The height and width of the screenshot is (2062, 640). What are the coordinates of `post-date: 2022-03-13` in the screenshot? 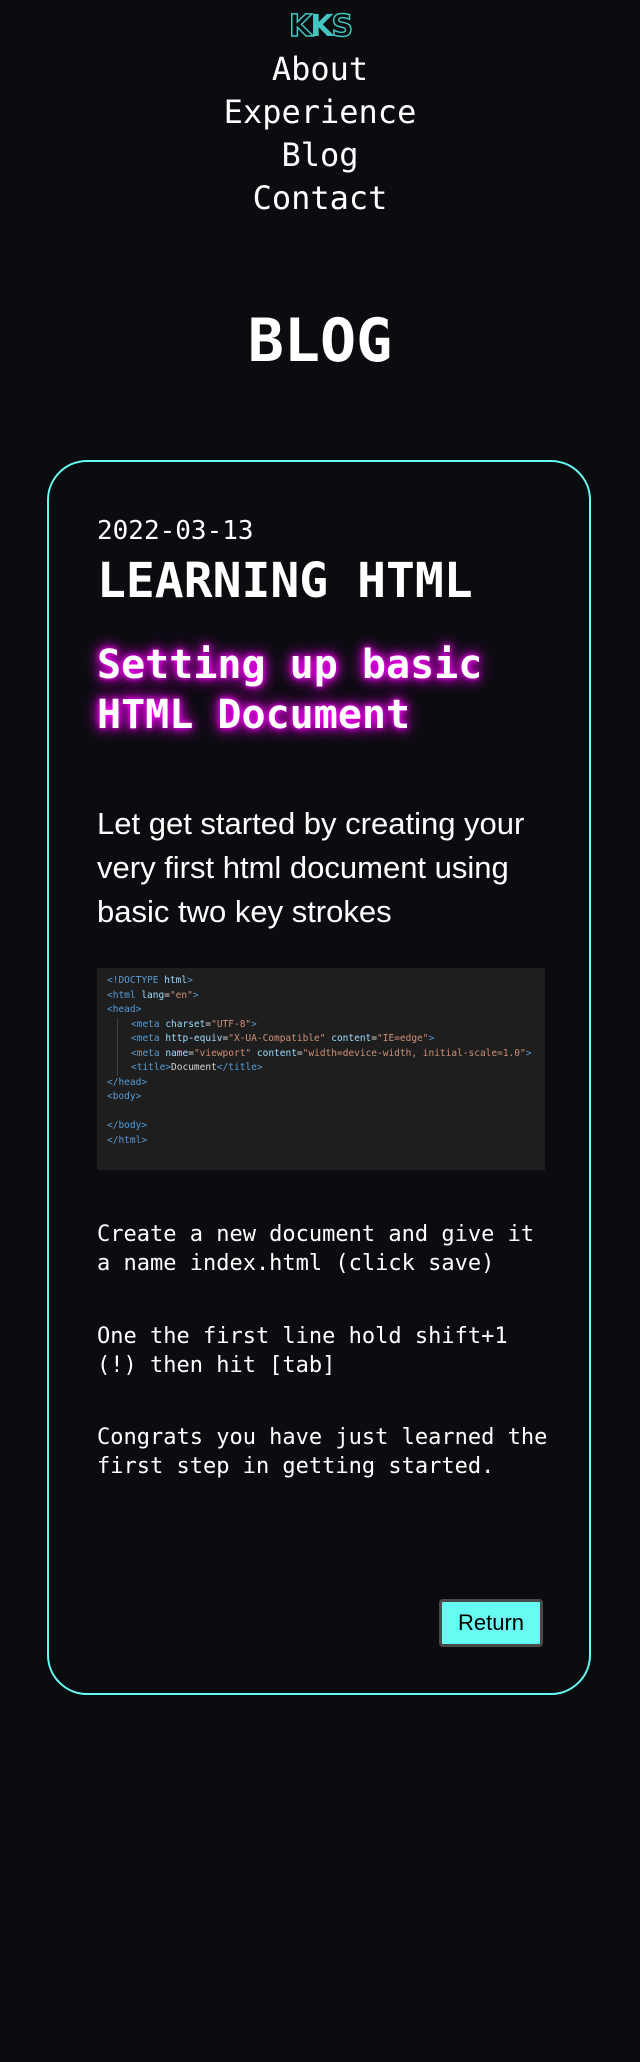 It's located at (175, 531).